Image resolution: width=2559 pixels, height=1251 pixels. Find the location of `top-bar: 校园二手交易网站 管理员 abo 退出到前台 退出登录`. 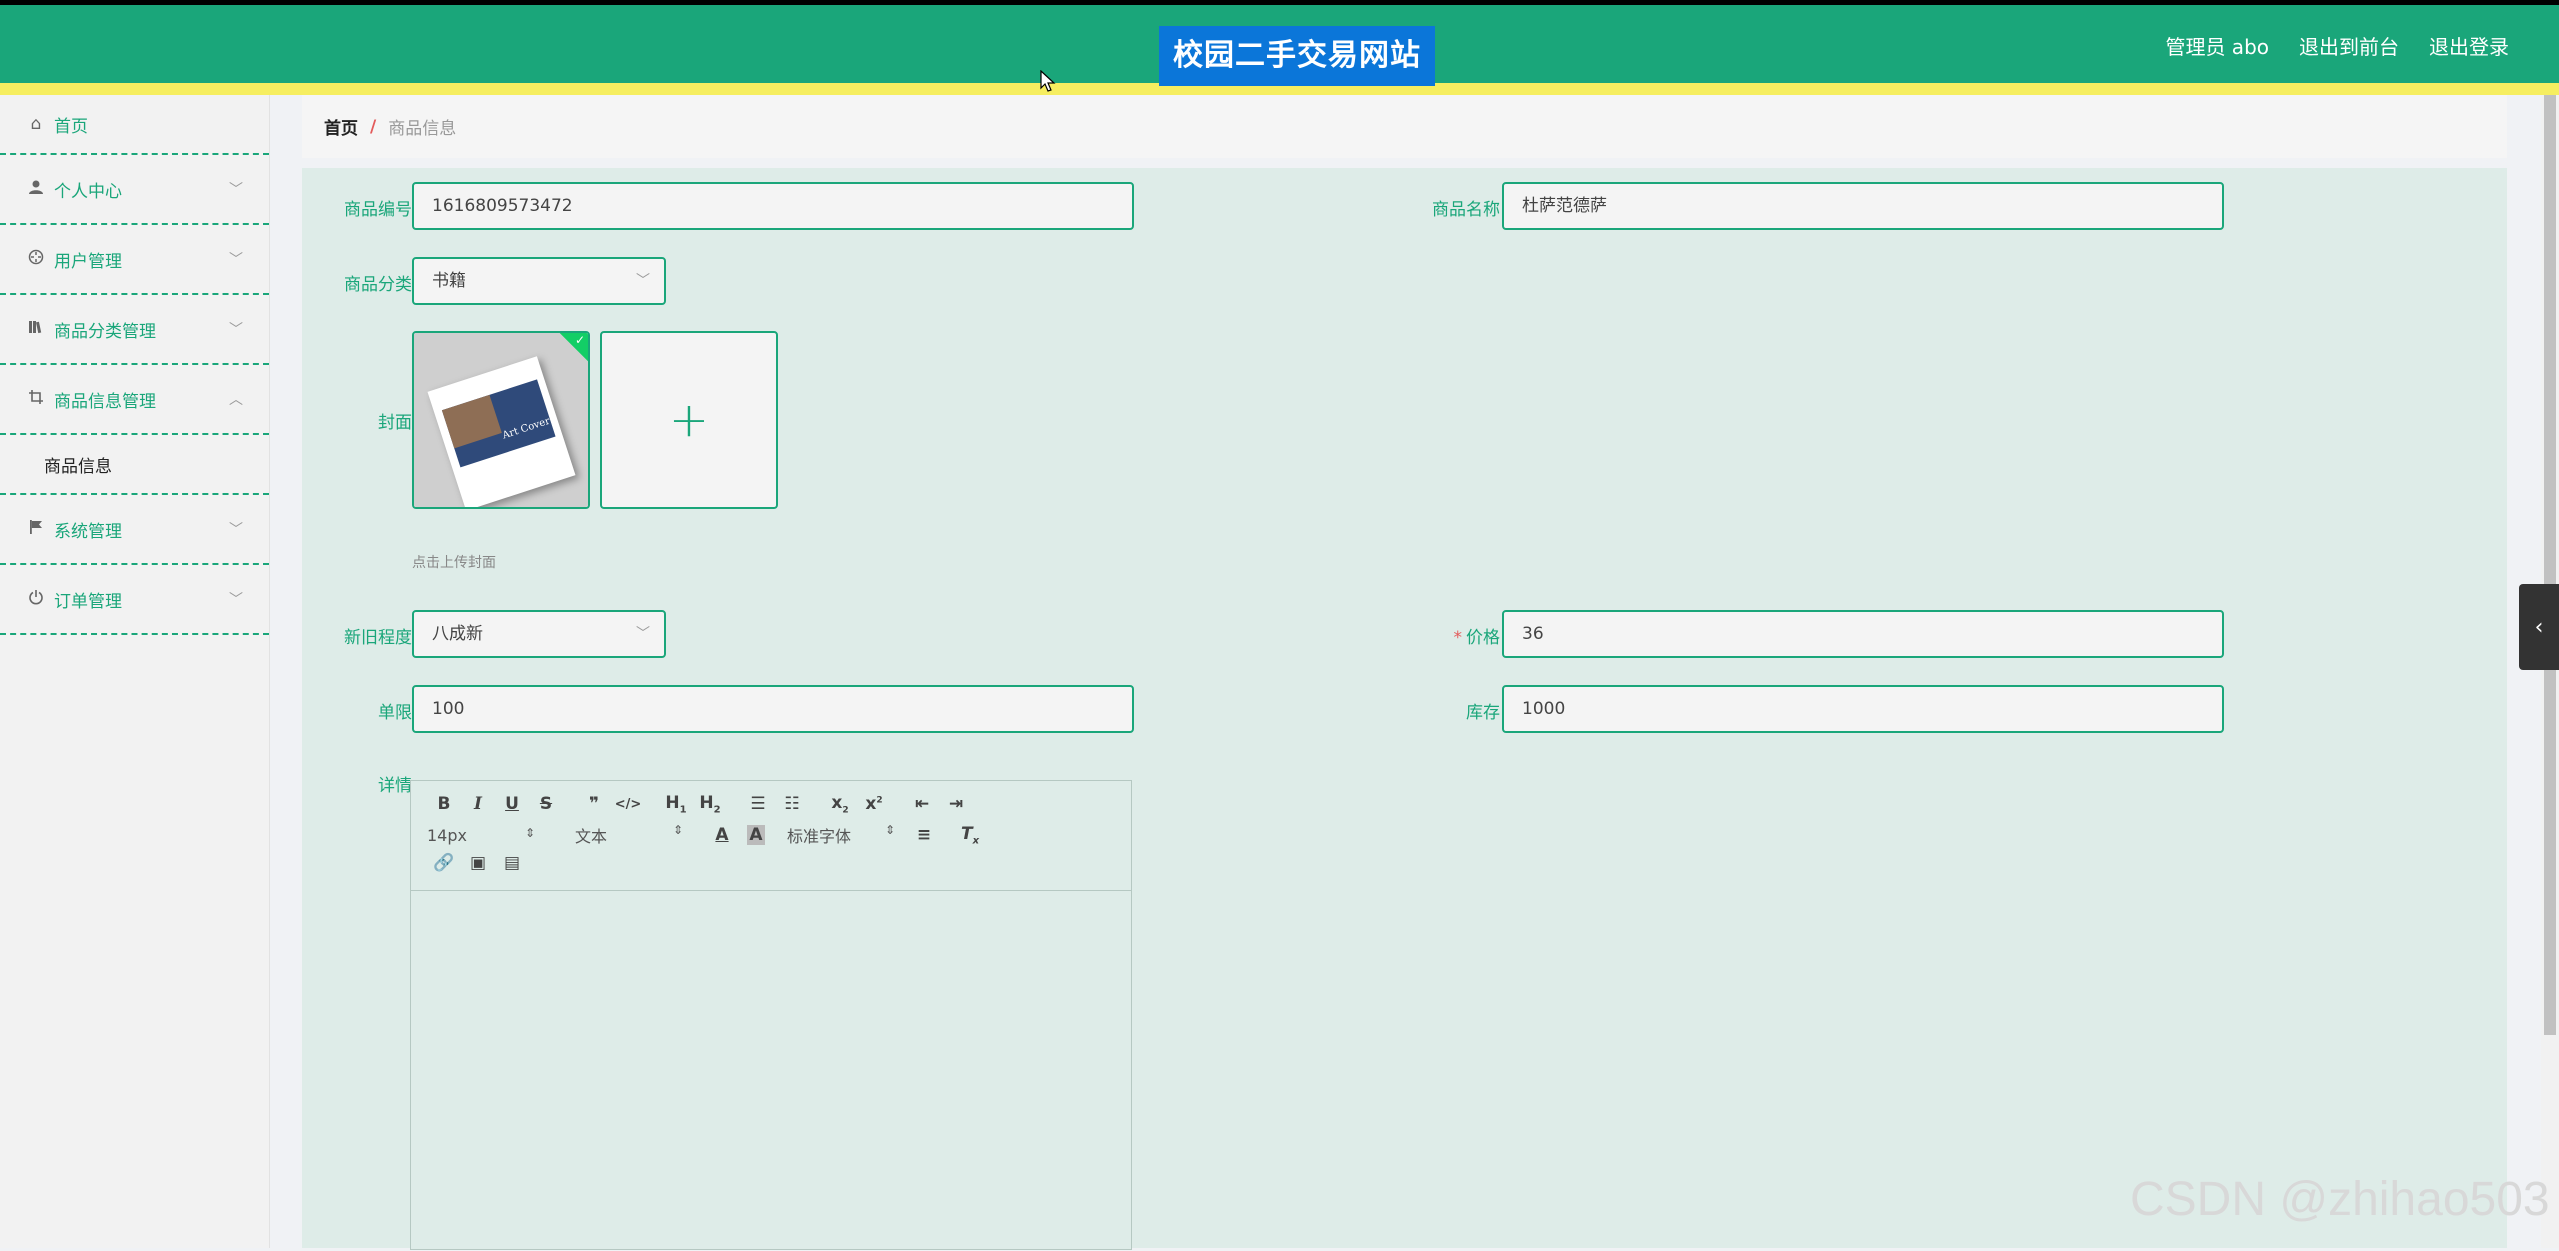

top-bar: 校园二手交易网站 管理员 abo 退出到前台 退出登录 is located at coordinates (1279, 47).